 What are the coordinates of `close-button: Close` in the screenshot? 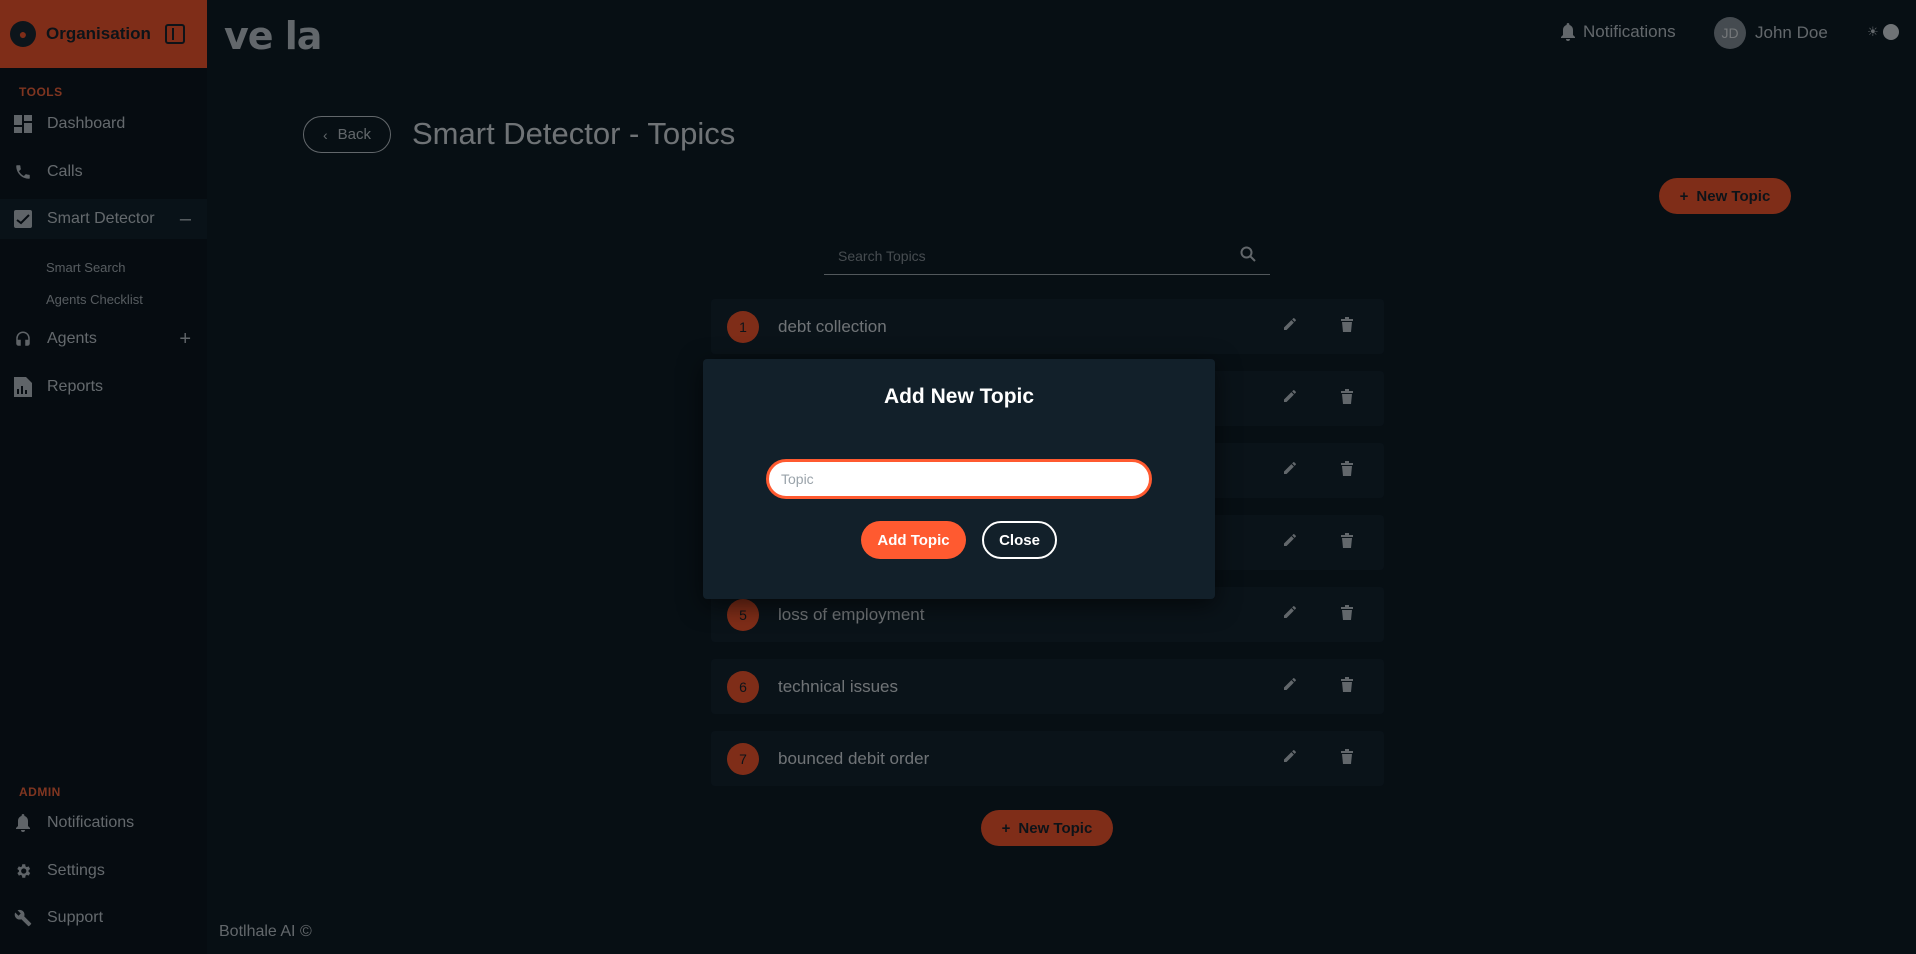 It's located at (1019, 540).